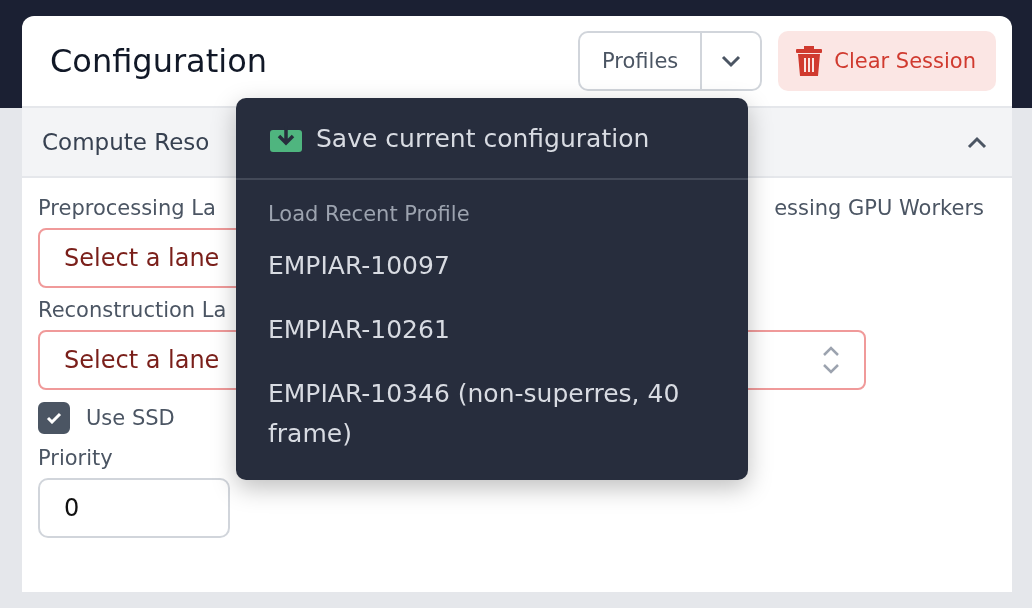 This screenshot has width=1032, height=608. What do you see at coordinates (879, 208) in the screenshot?
I see `field-label: essing GPU Workers` at bounding box center [879, 208].